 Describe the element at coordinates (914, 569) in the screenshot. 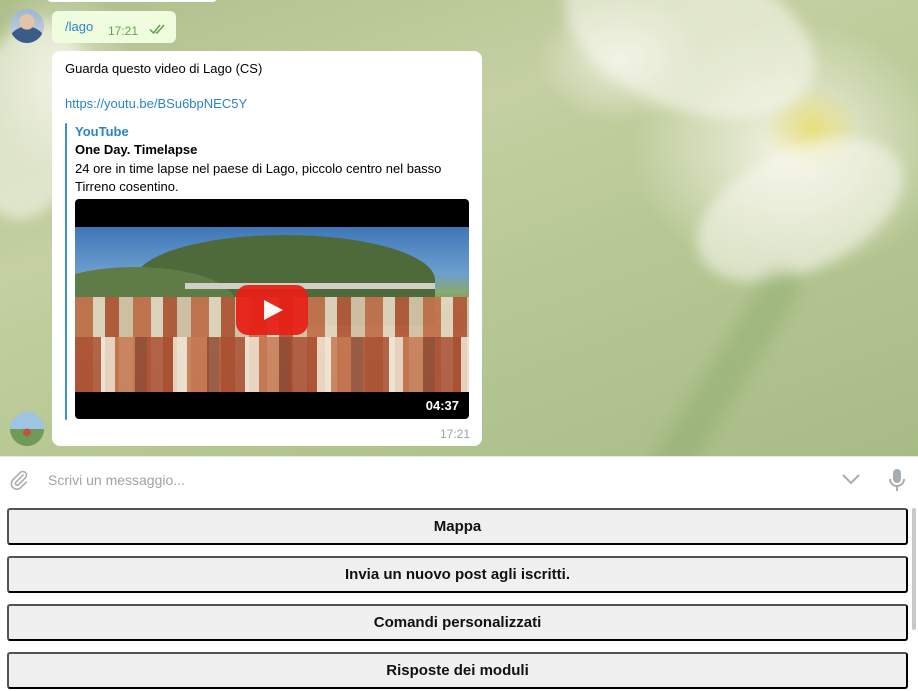

I see `keyboard-scrollbar` at that location.